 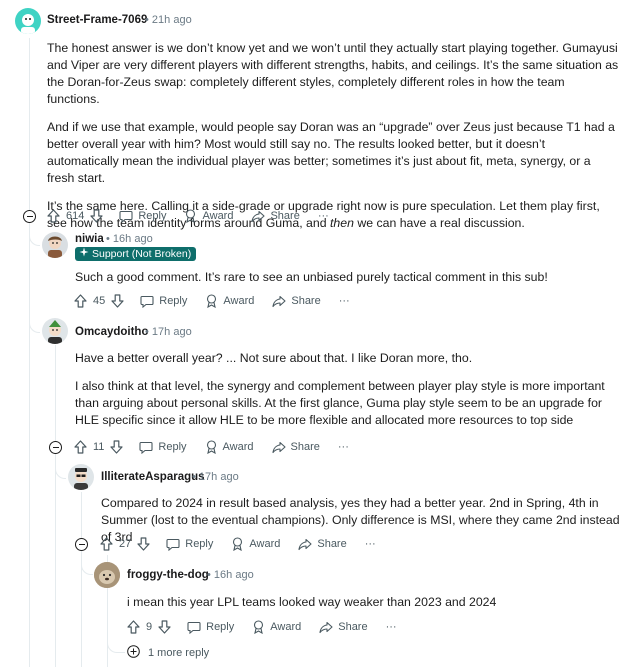 I want to click on thread-line-level1, so click(x=29, y=352).